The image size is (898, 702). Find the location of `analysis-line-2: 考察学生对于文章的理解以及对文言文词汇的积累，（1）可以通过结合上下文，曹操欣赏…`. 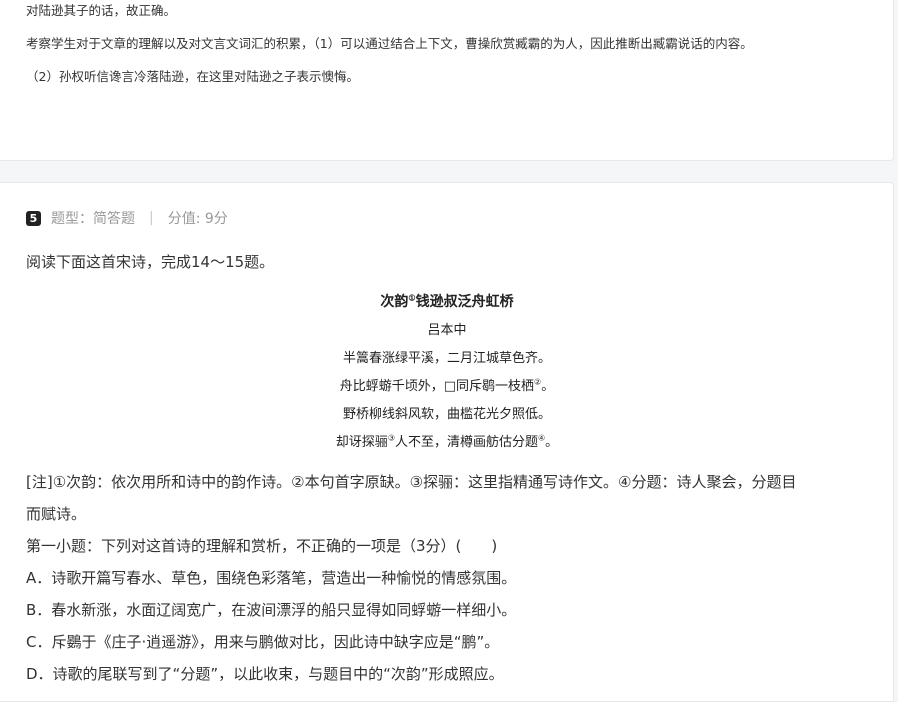

analysis-line-2: 考察学生对于文章的理解以及对文言文词汇的积累，（1）可以通过结合上下文，曹操欣赏… is located at coordinates (389, 43).